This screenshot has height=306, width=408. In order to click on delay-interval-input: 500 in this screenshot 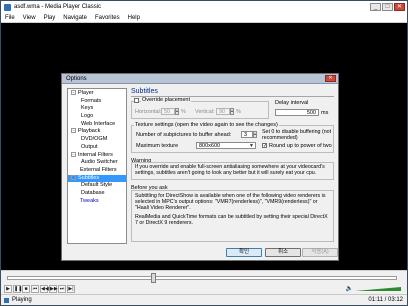, I will do `click(297, 112)`.